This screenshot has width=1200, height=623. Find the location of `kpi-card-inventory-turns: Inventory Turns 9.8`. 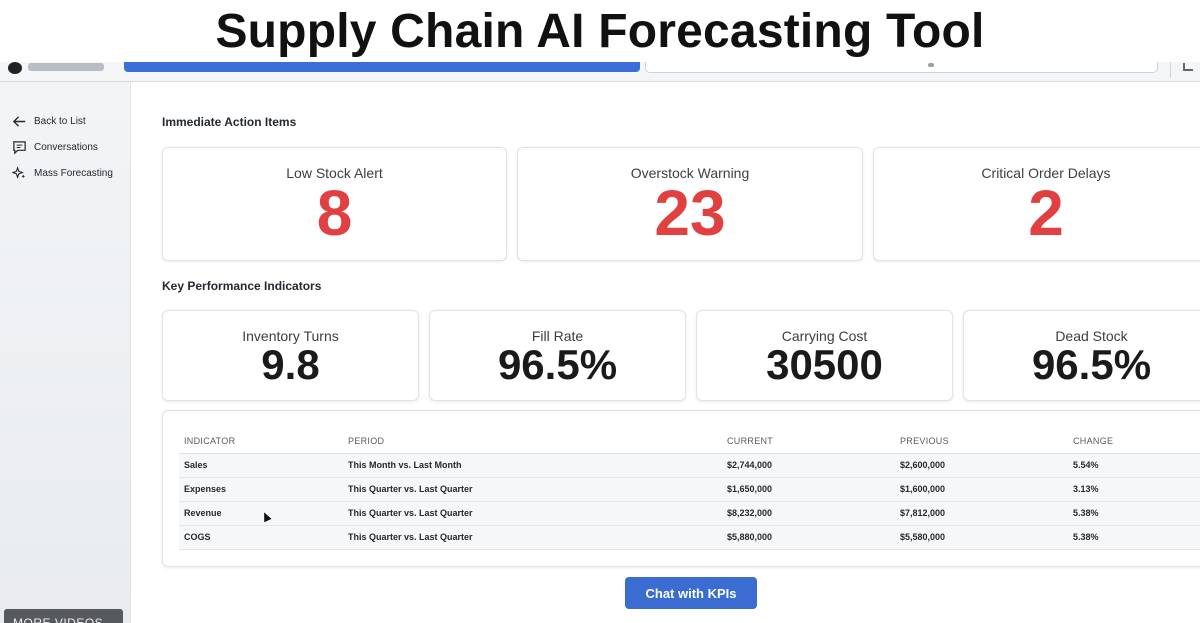

kpi-card-inventory-turns: Inventory Turns 9.8 is located at coordinates (290, 355).